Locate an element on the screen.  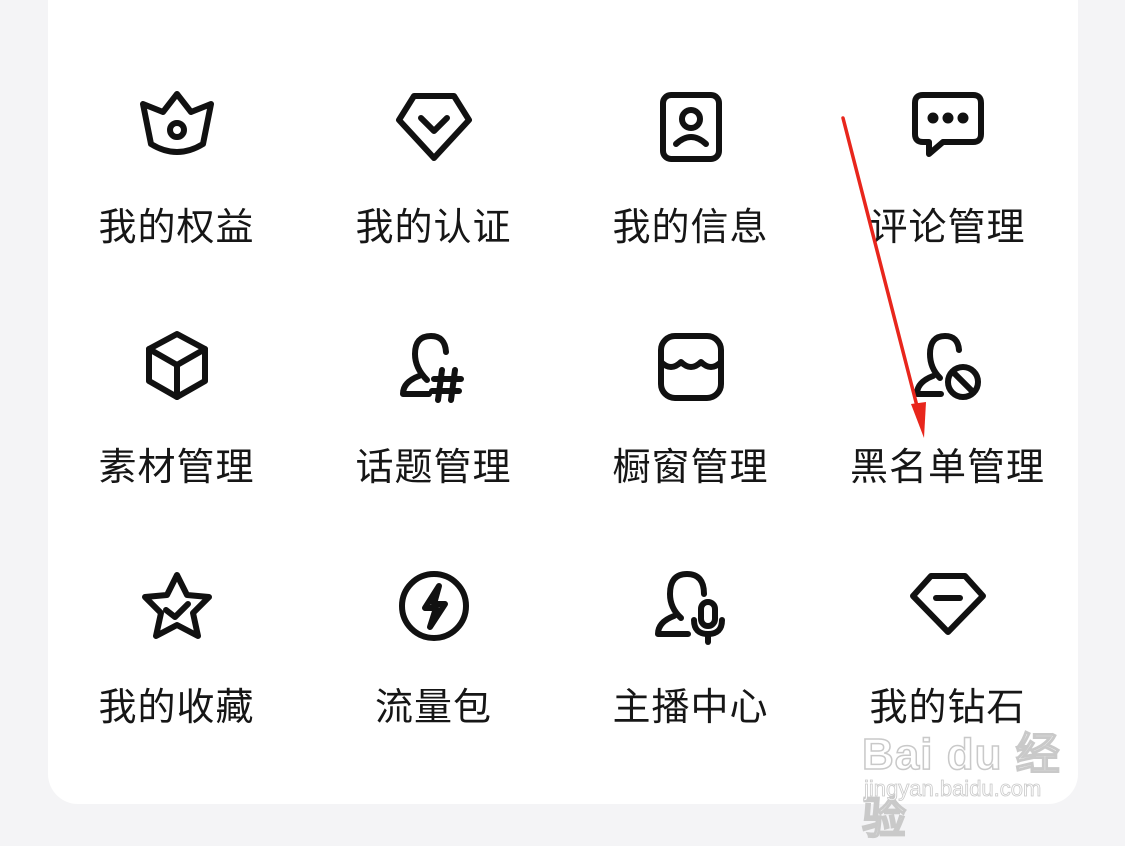
verified-badge-icon is located at coordinates (434, 127).